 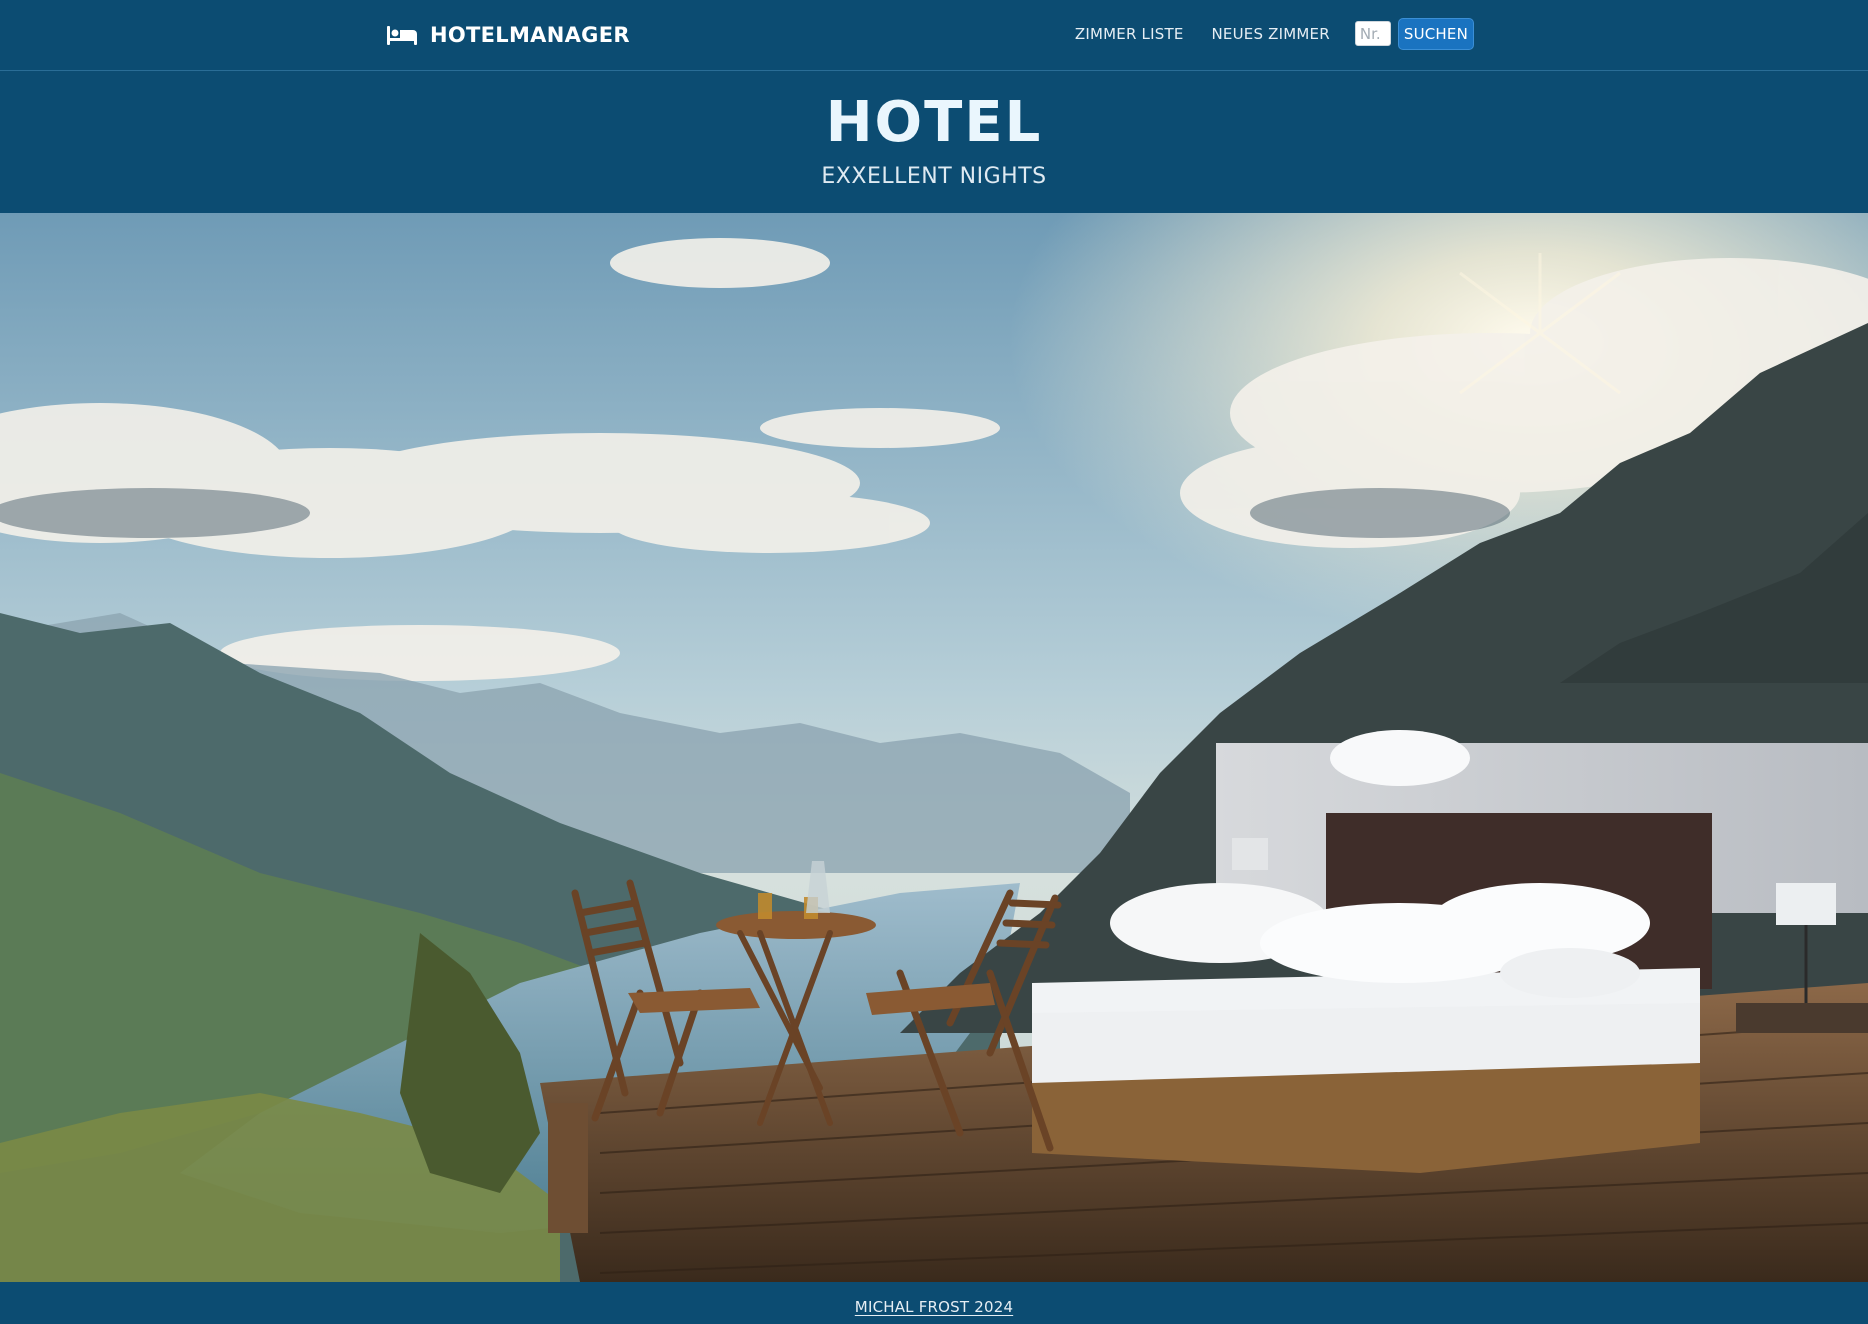 I want to click on nav-links: ZIMMER LISTE NEUES ZIMMER SUCHEN, so click(x=1274, y=33).